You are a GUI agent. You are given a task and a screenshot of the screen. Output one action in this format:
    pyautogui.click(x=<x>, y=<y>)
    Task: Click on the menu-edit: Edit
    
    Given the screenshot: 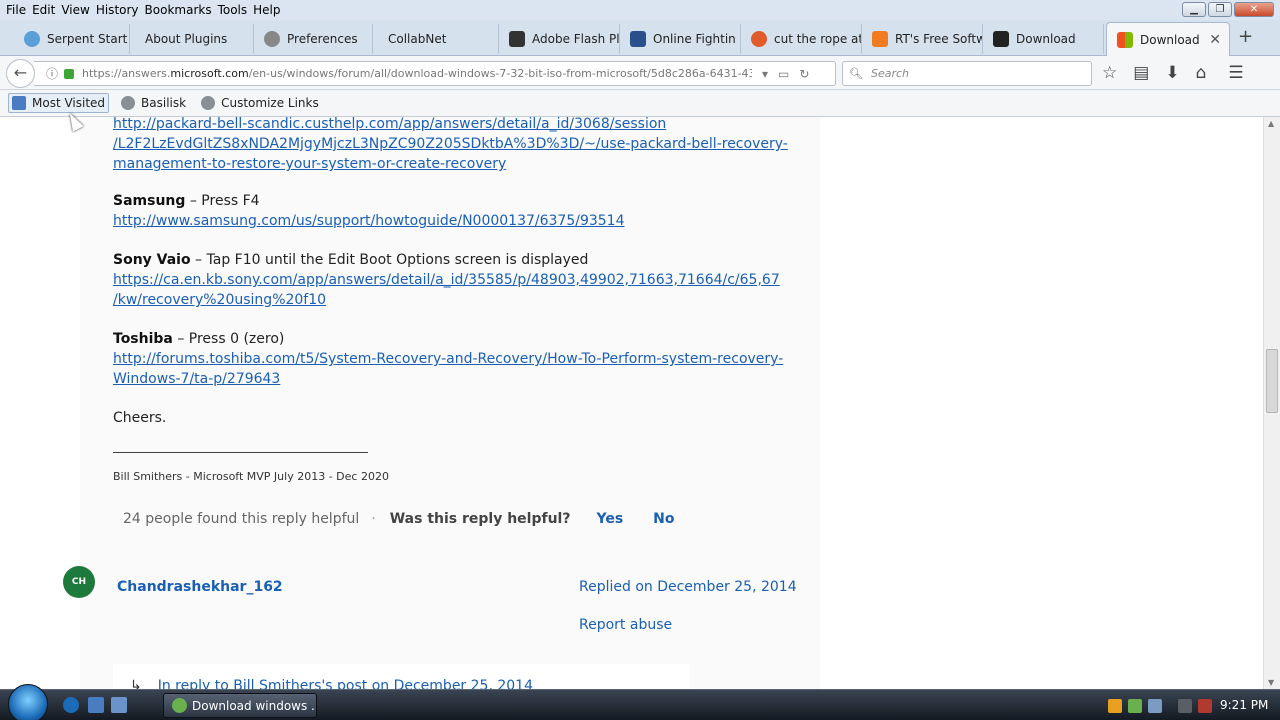 What is the action you would take?
    pyautogui.click(x=43, y=10)
    